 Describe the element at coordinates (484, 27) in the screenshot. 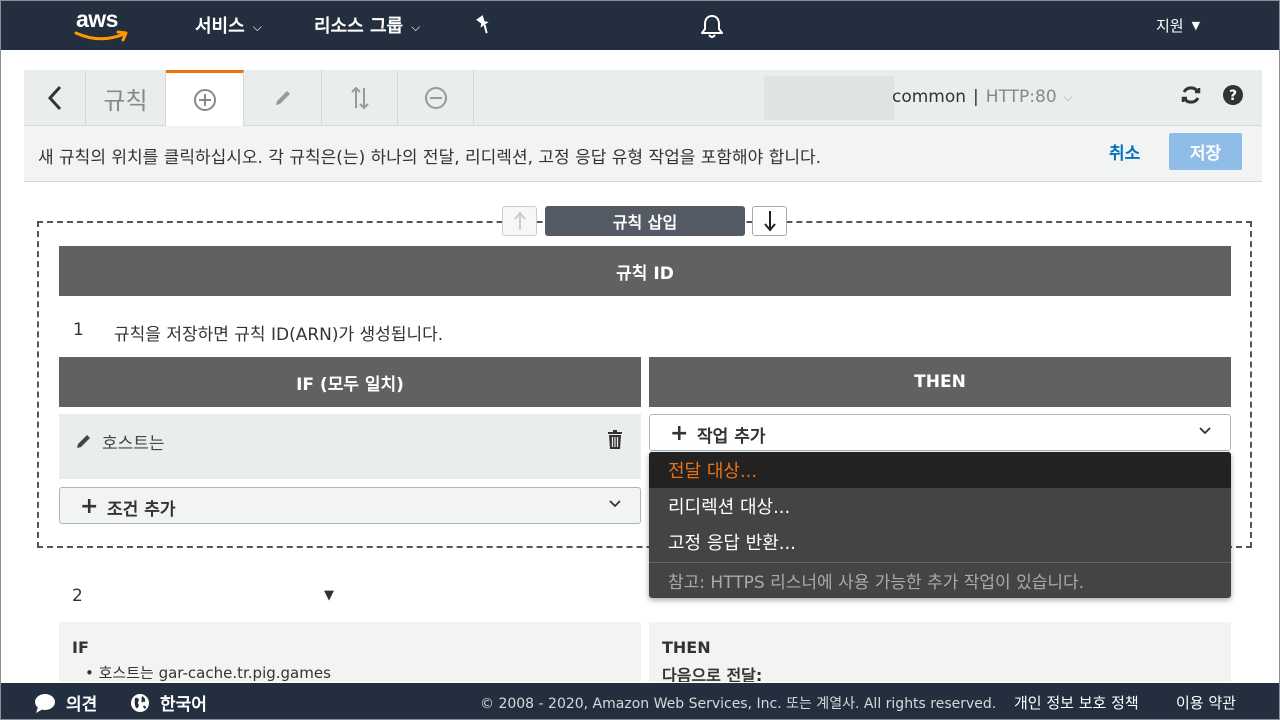

I see `pin-icon` at that location.